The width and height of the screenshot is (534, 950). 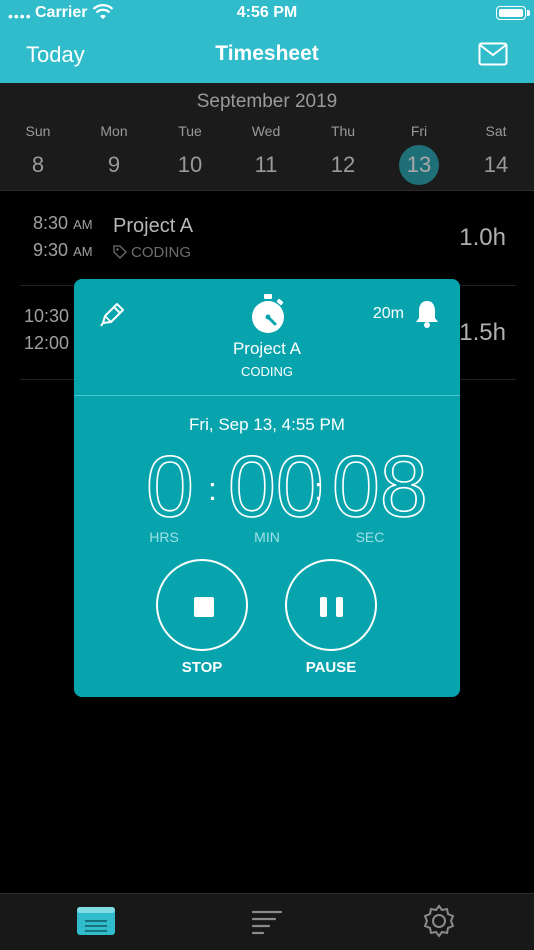 What do you see at coordinates (268, 313) in the screenshot?
I see `stopwatch-icon` at bounding box center [268, 313].